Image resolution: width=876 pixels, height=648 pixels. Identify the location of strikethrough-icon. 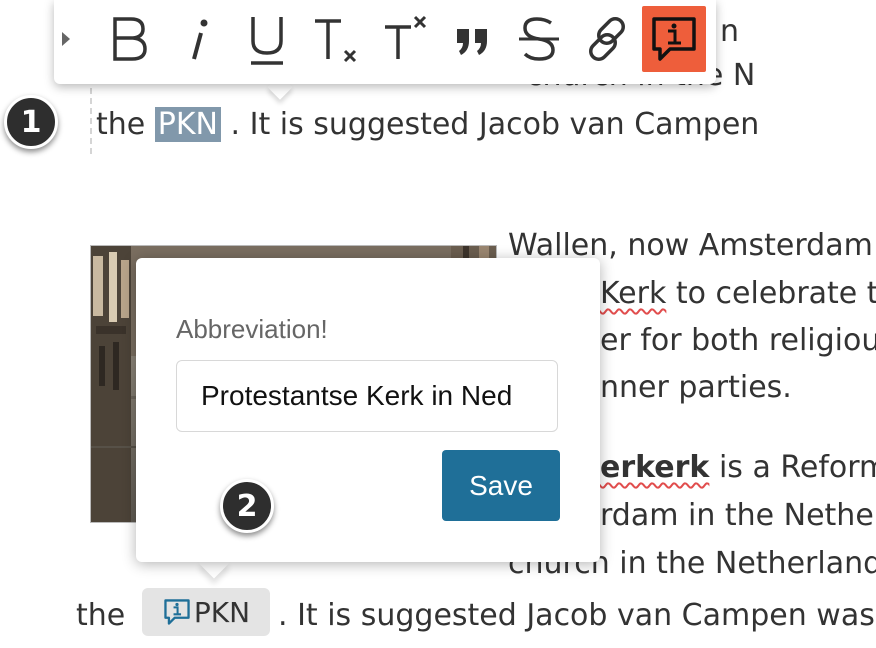
(539, 39).